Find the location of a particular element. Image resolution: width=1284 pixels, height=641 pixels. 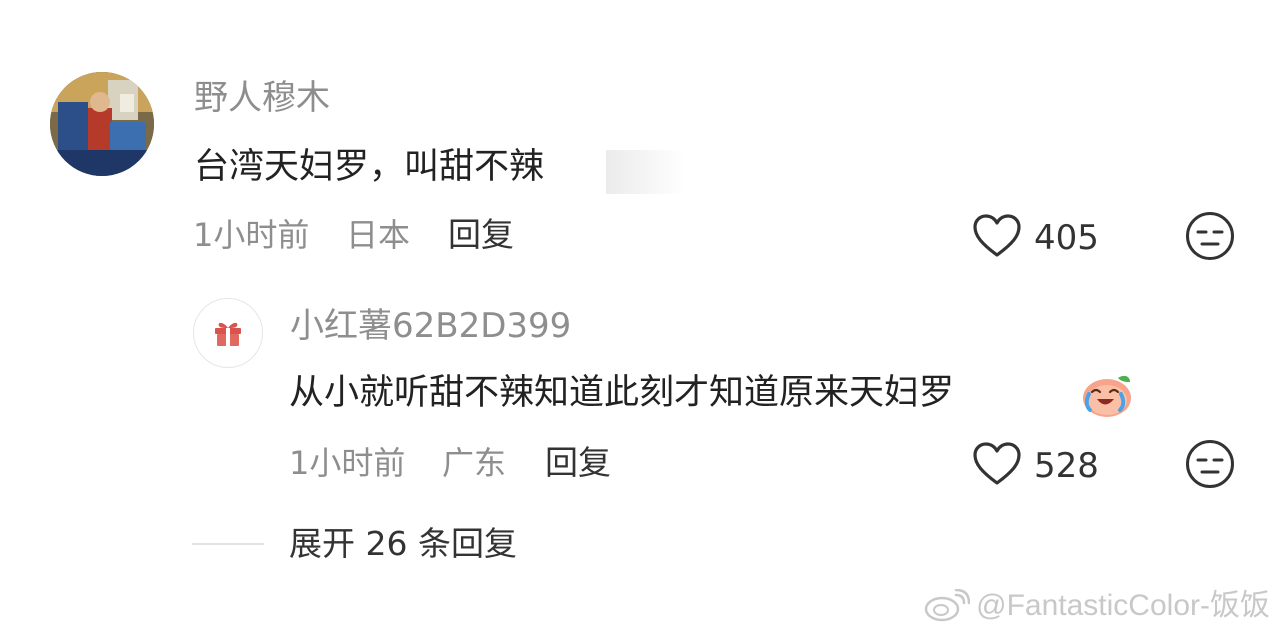

avatar-painting-image is located at coordinates (102, 124).